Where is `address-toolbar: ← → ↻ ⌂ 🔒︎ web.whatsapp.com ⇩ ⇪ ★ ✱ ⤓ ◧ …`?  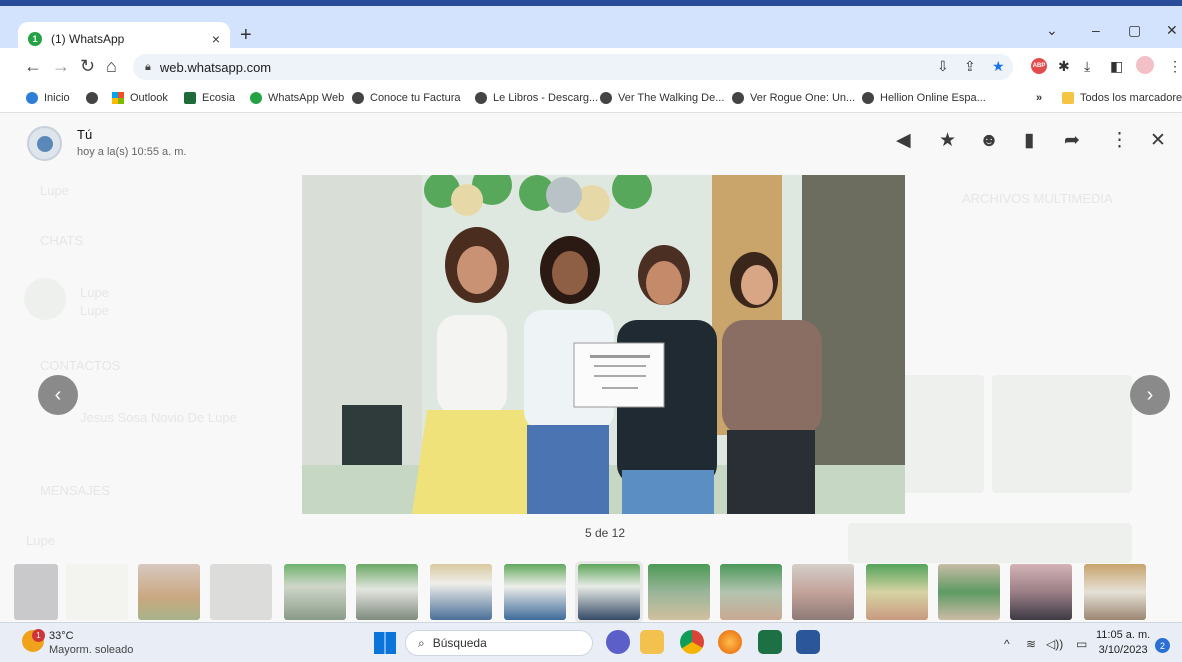
address-toolbar: ← → ↻ ⌂ 🔒︎ web.whatsapp.com ⇩ ⇪ ★ ✱ ⤓ ◧ … is located at coordinates (591, 67).